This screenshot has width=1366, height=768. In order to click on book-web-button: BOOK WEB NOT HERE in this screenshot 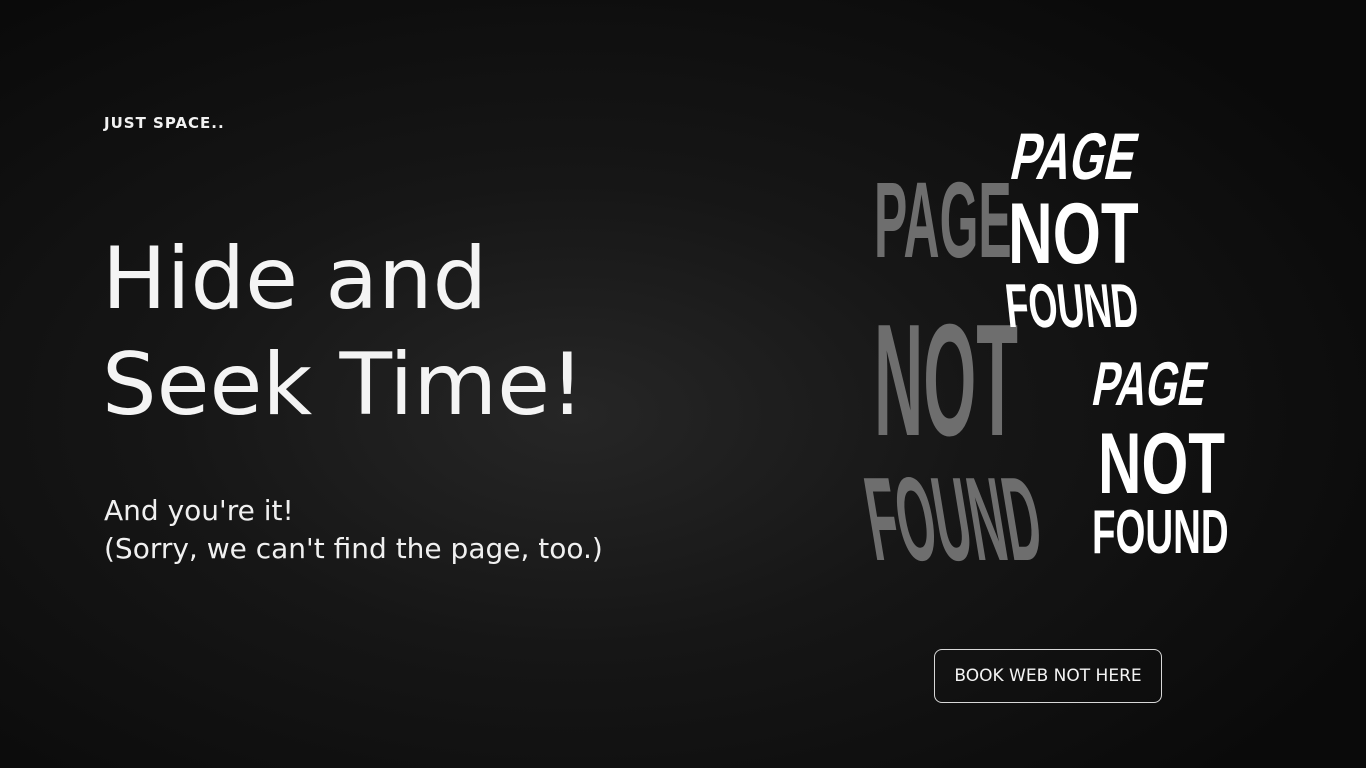, I will do `click(1048, 676)`.